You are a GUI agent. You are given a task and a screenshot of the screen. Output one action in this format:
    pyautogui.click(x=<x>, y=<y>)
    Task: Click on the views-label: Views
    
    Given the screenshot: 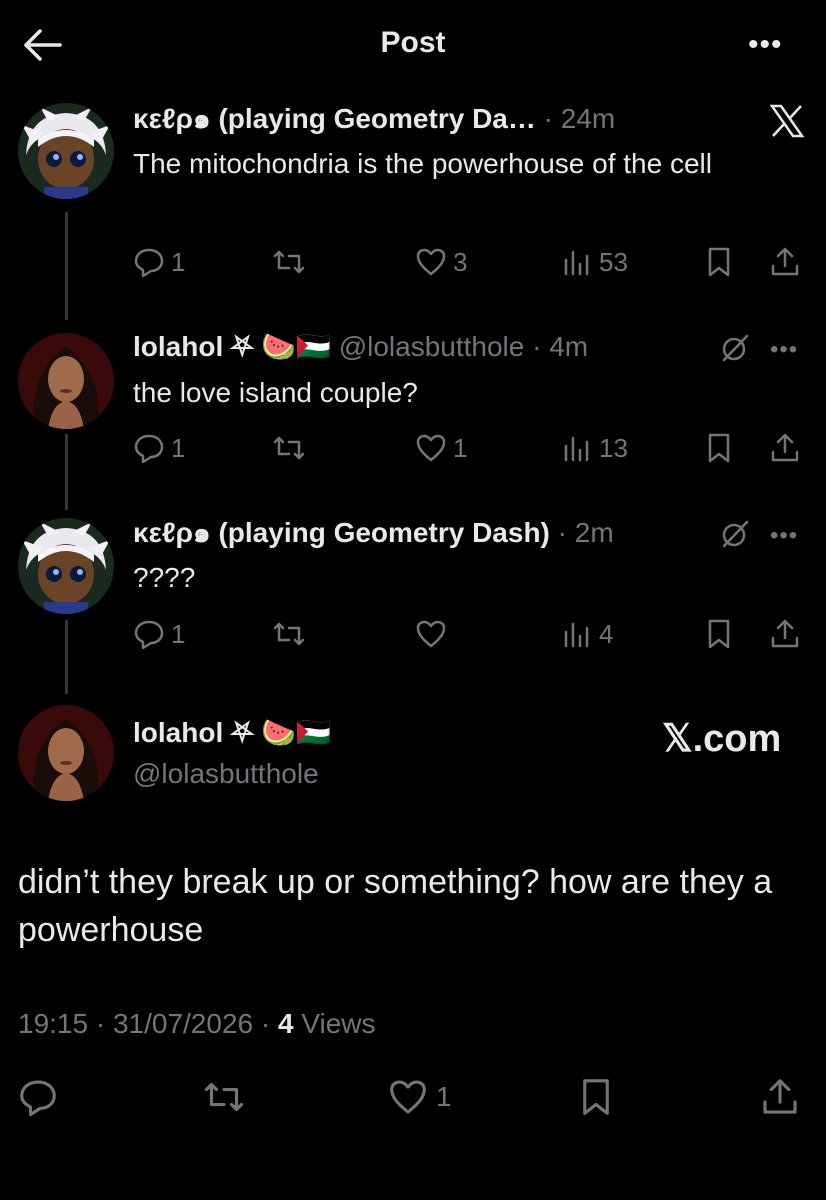 What is the action you would take?
    pyautogui.click(x=338, y=1023)
    